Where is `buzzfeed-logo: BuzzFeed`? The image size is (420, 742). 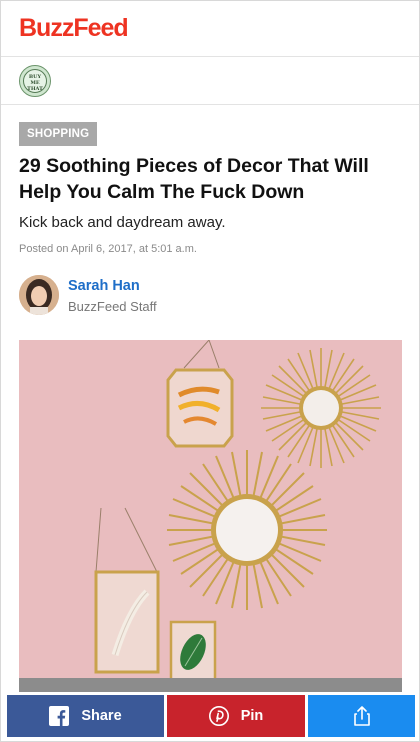
buzzfeed-logo: BuzzFeed is located at coordinates (74, 28).